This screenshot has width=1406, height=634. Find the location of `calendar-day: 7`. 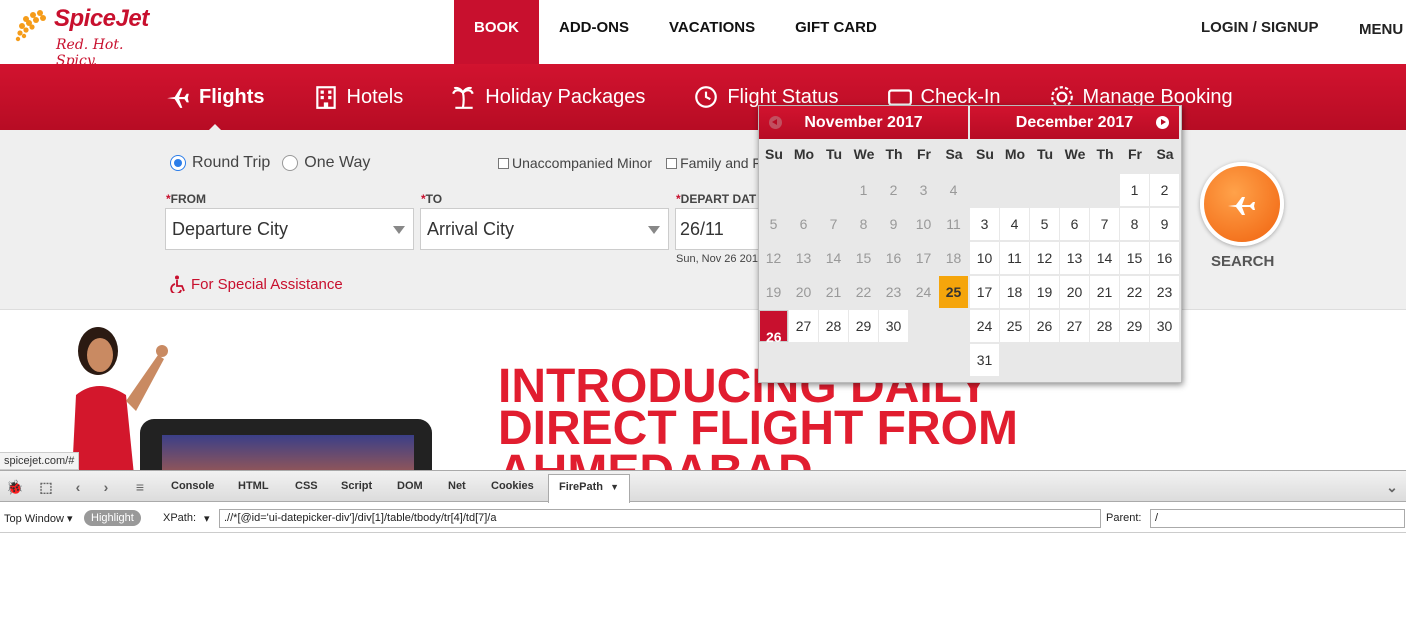

calendar-day: 7 is located at coordinates (1104, 224).